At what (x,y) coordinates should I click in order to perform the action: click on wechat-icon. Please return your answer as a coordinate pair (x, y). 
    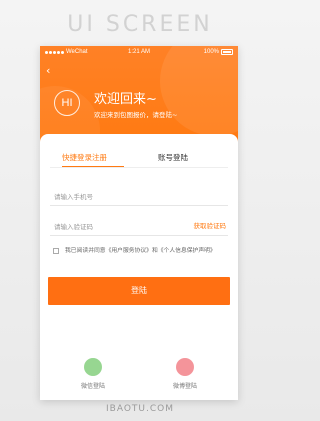
    Looking at the image, I should click on (93, 367).